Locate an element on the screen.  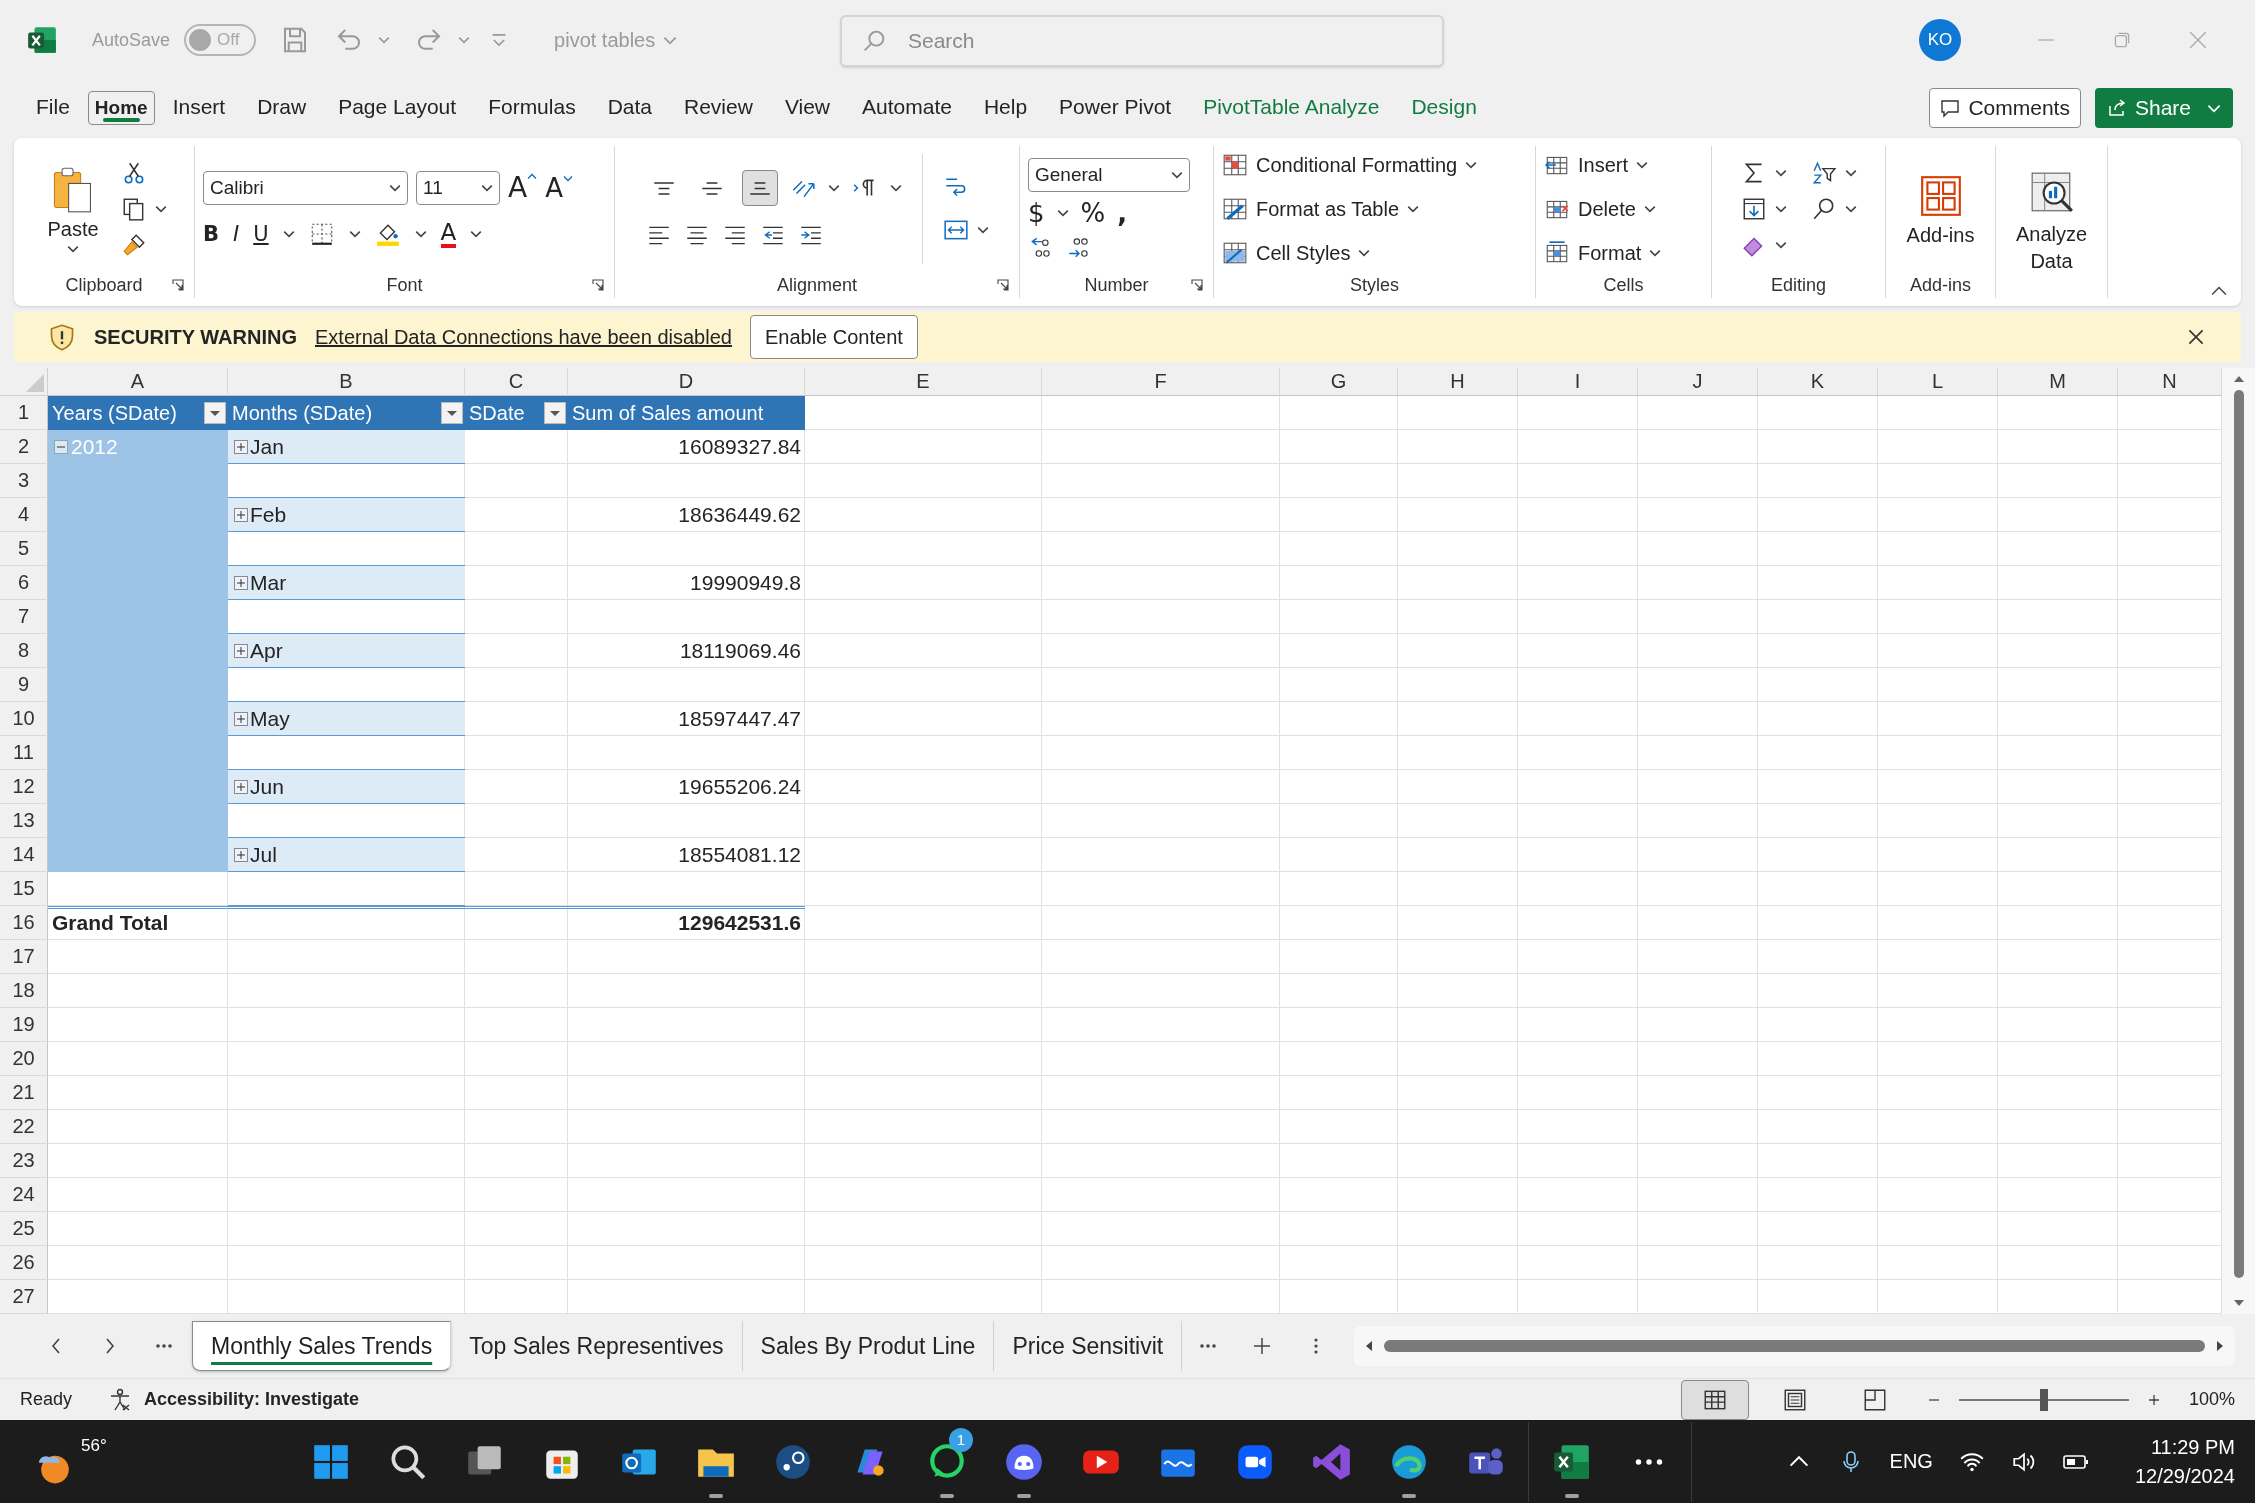
row-header: 20 is located at coordinates (24, 1059).